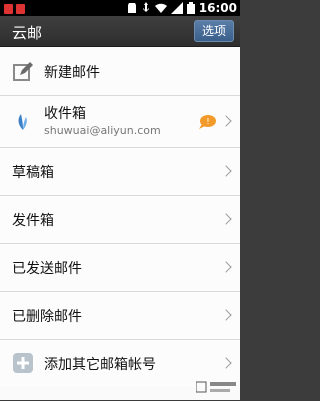  I want to click on sent-label: 已发送邮件, so click(47, 269).